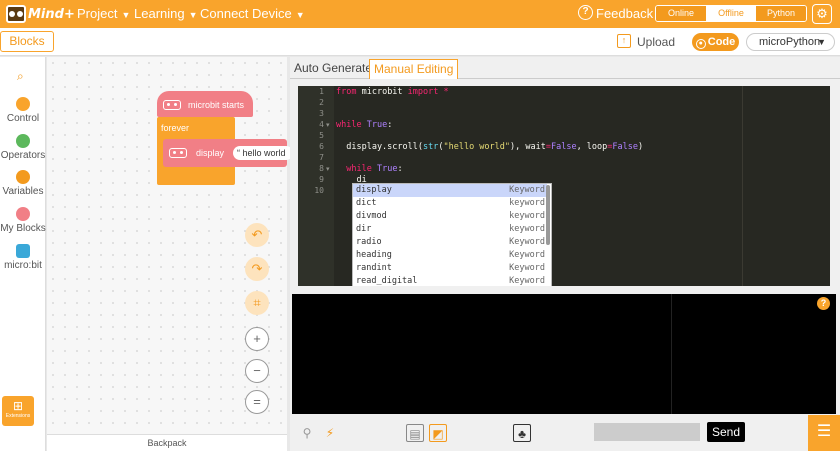 Image resolution: width=840 pixels, height=451 pixels. What do you see at coordinates (23, 257) in the screenshot?
I see `category-microbit: micro:bit` at bounding box center [23, 257].